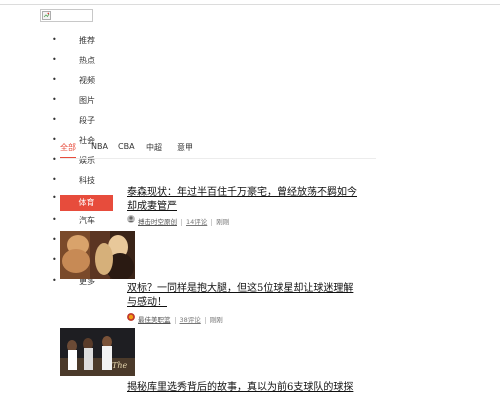 The width and height of the screenshot is (500, 395). I want to click on nav-item-label: 视频, so click(87, 80).